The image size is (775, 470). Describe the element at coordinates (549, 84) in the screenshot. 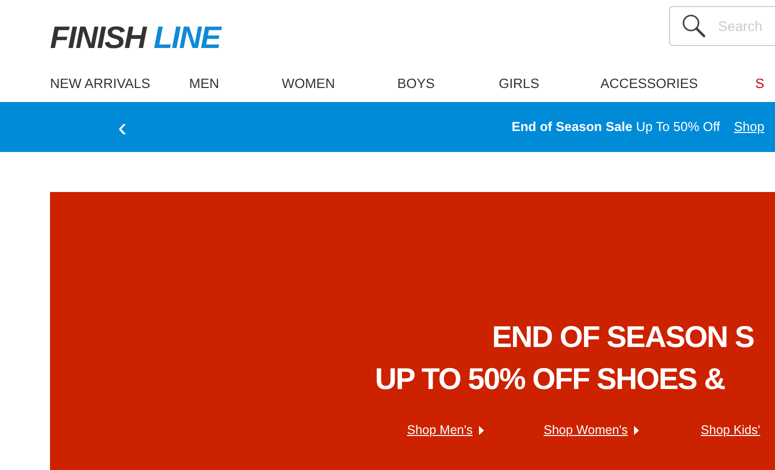

I see `nav-link: GIRLS` at that location.